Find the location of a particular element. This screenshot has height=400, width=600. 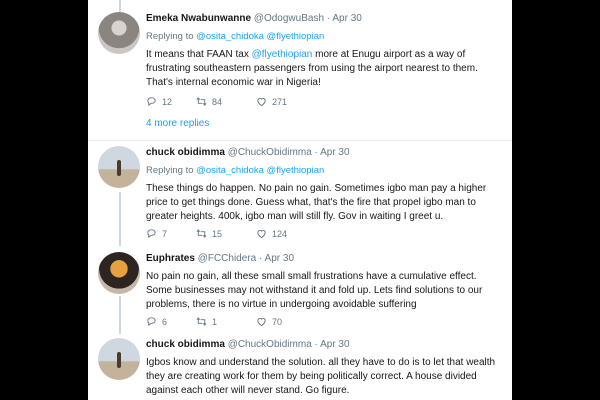

like-count: 124 is located at coordinates (280, 233).